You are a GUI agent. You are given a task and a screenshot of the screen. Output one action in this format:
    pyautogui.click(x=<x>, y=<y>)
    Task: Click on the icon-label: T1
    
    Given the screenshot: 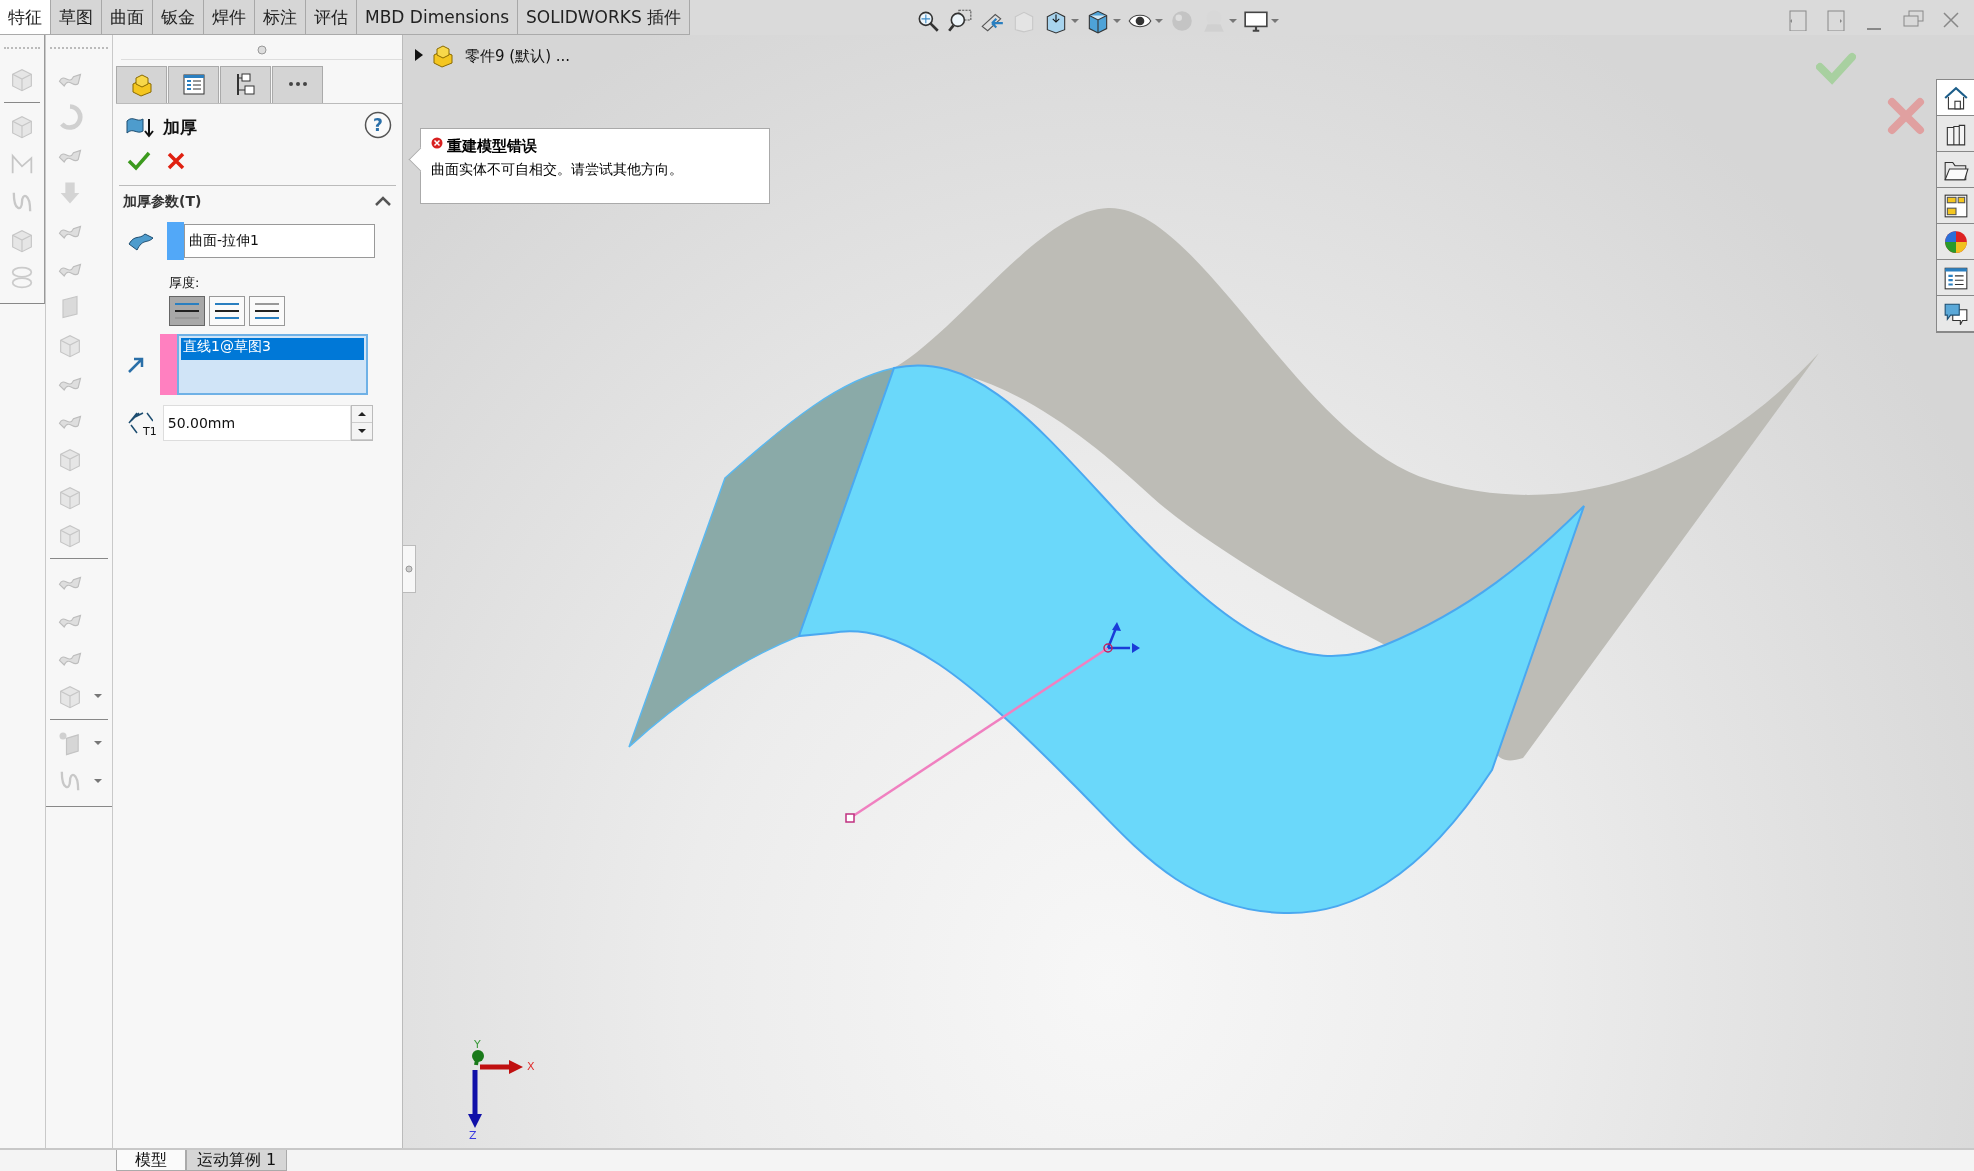 What is the action you would take?
    pyautogui.click(x=150, y=431)
    